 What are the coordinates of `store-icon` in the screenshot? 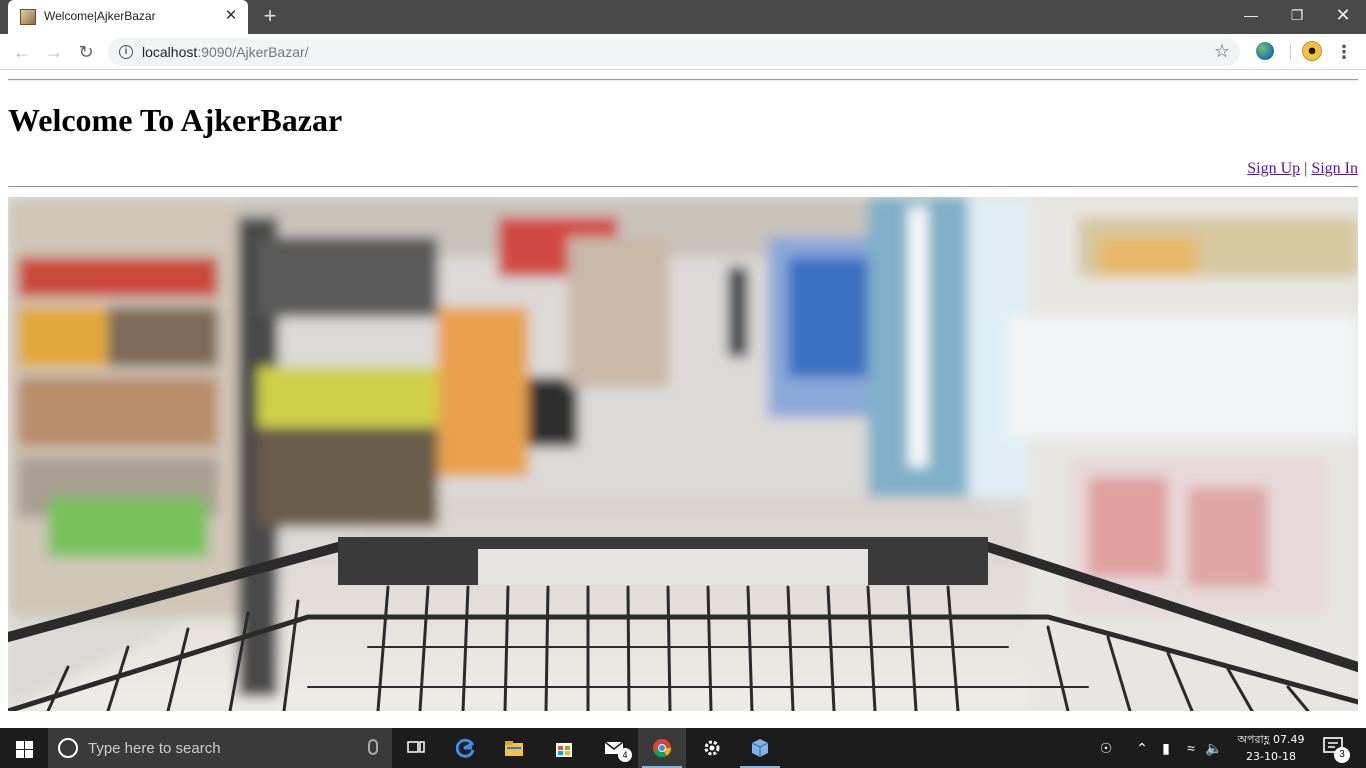 It's located at (564, 750).